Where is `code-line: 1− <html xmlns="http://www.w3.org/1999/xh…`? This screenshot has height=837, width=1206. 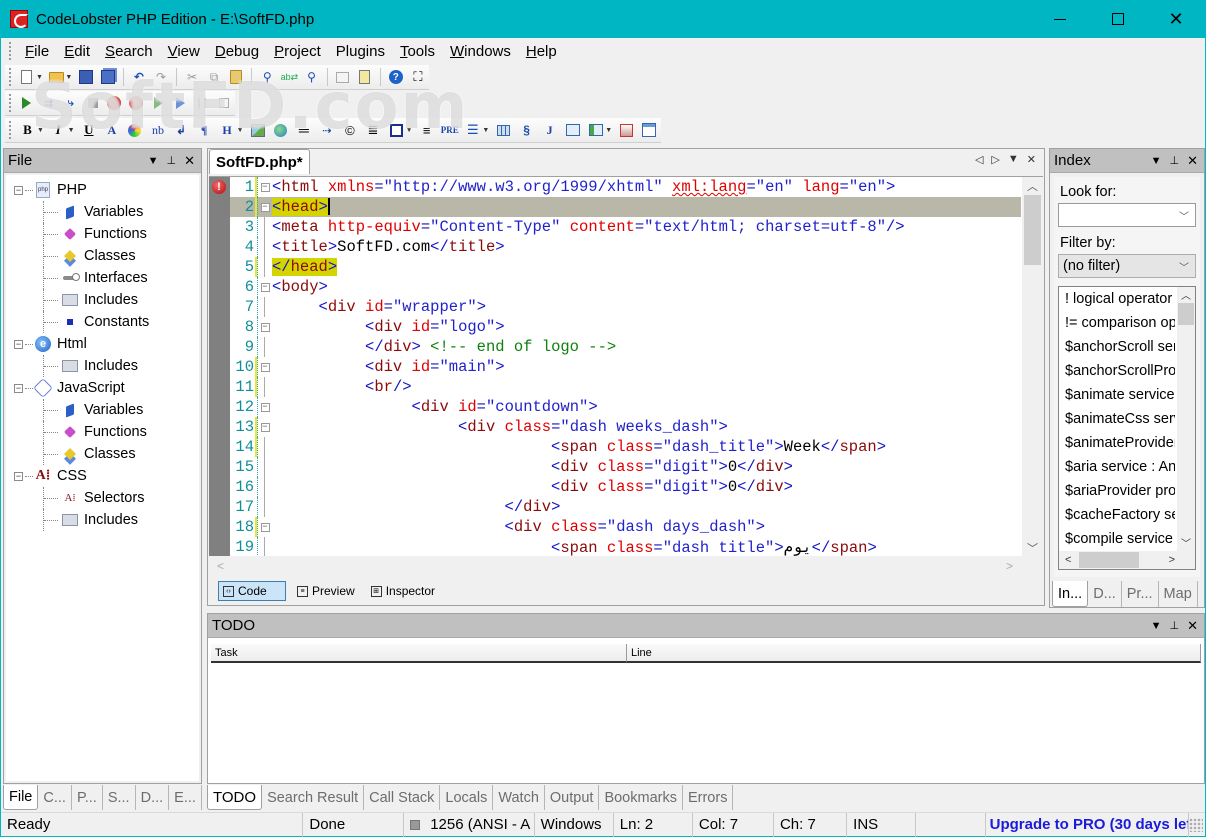 code-line: 1− <html xmlns="http://www.w3.org/1999/xh… is located at coordinates (625, 187).